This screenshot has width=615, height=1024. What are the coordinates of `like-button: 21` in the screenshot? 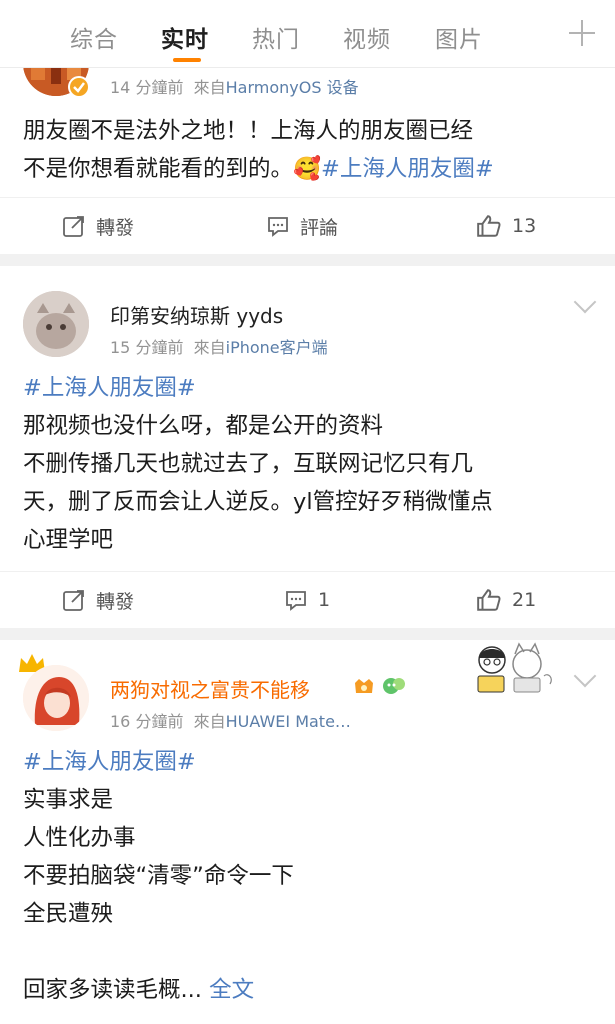 It's located at (506, 600).